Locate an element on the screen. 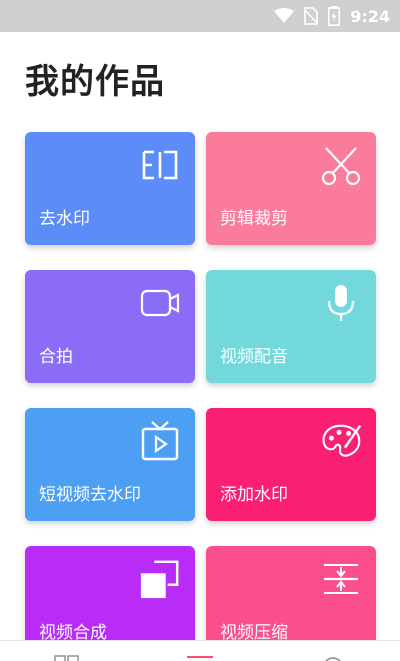 This screenshot has width=400, height=661. watermark-icon is located at coordinates (160, 165).